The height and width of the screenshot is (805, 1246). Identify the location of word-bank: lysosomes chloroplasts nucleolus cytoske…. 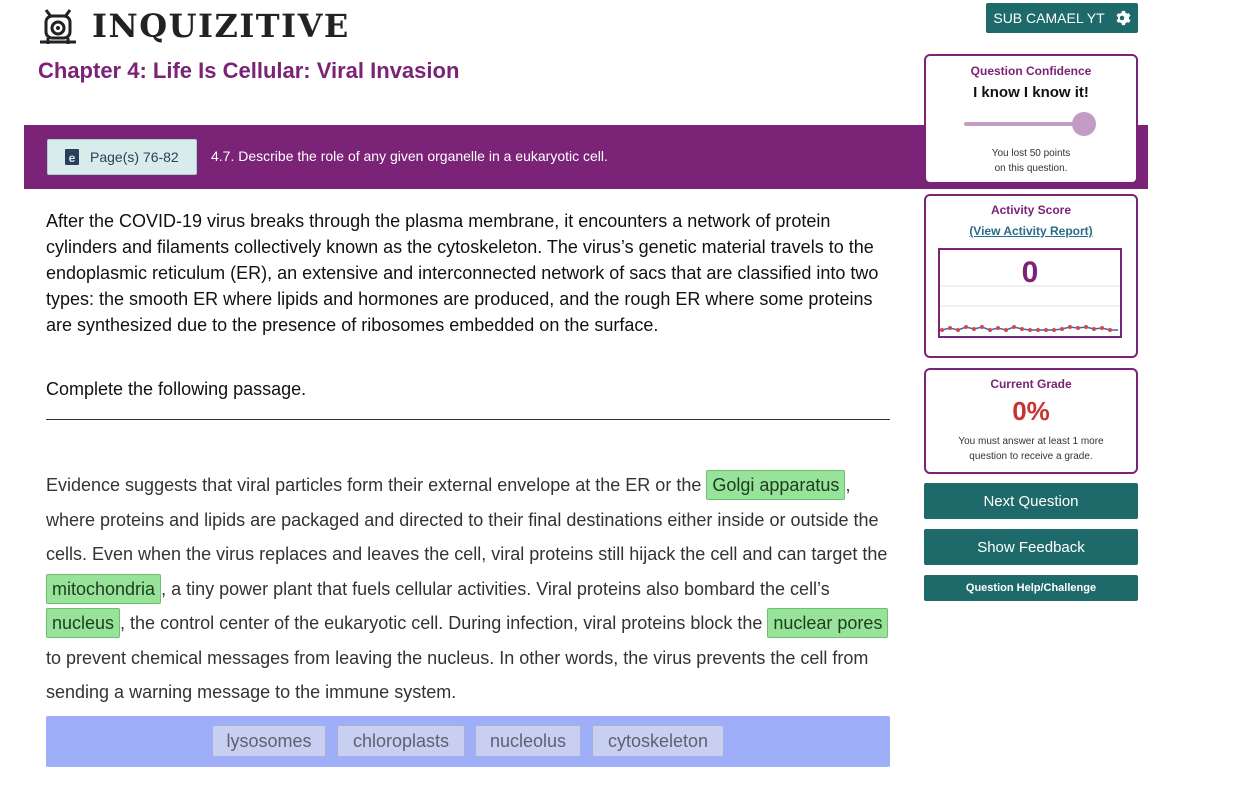
(468, 741).